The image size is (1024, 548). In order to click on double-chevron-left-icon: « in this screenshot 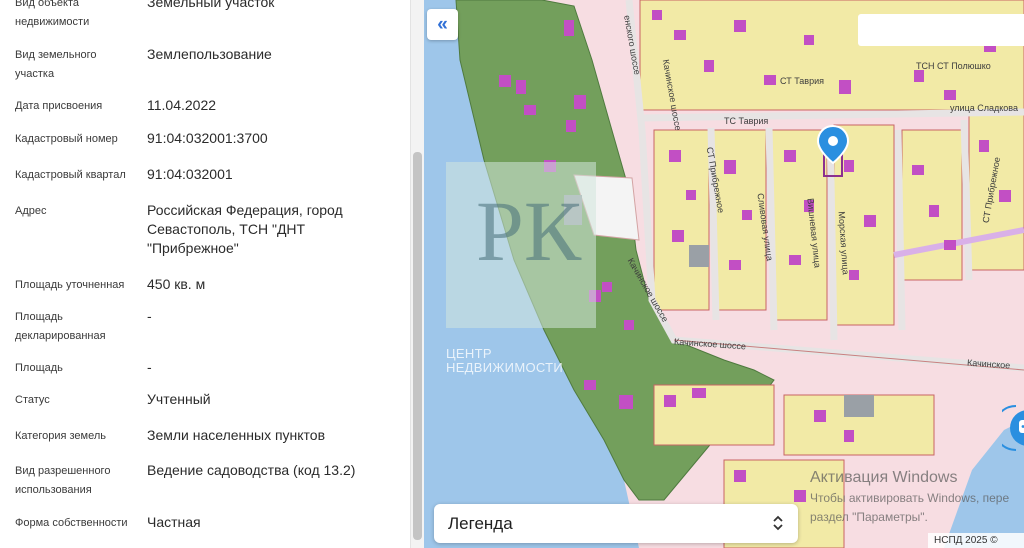, I will do `click(442, 24)`.